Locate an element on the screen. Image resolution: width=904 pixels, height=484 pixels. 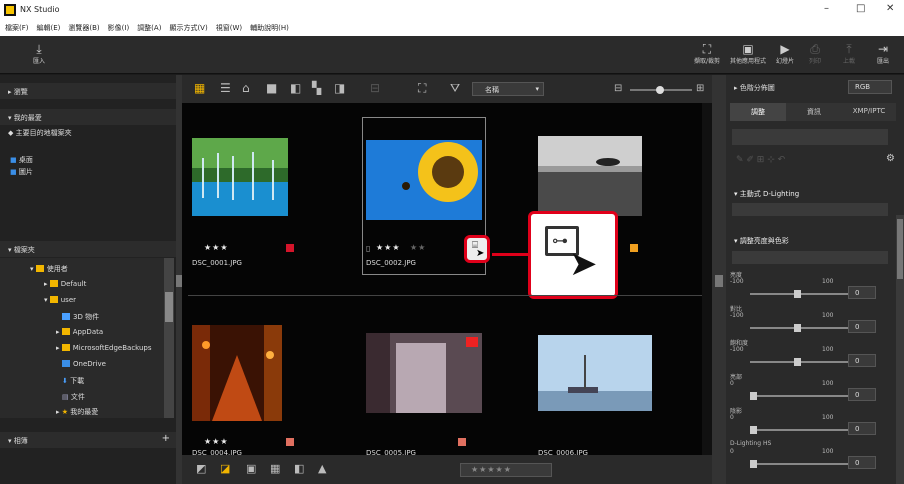
saturation-value: 0 is located at coordinates (862, 360).